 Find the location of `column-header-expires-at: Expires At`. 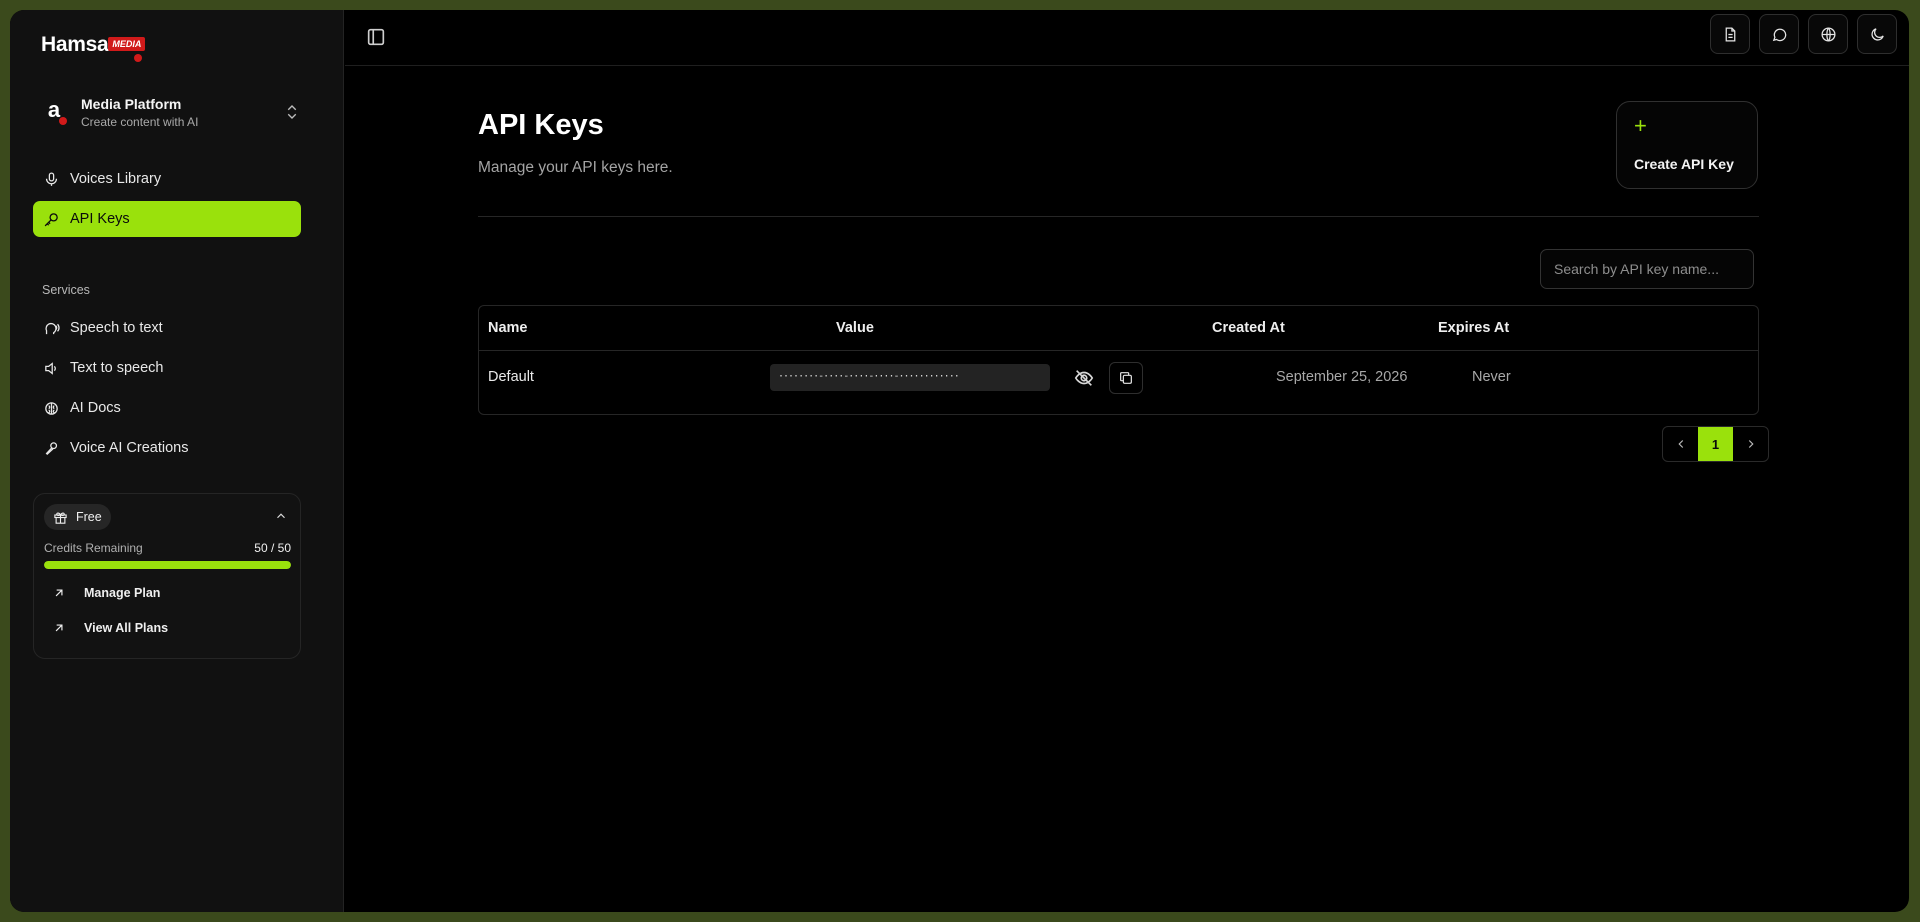

column-header-expires-at: Expires At is located at coordinates (1474, 328).